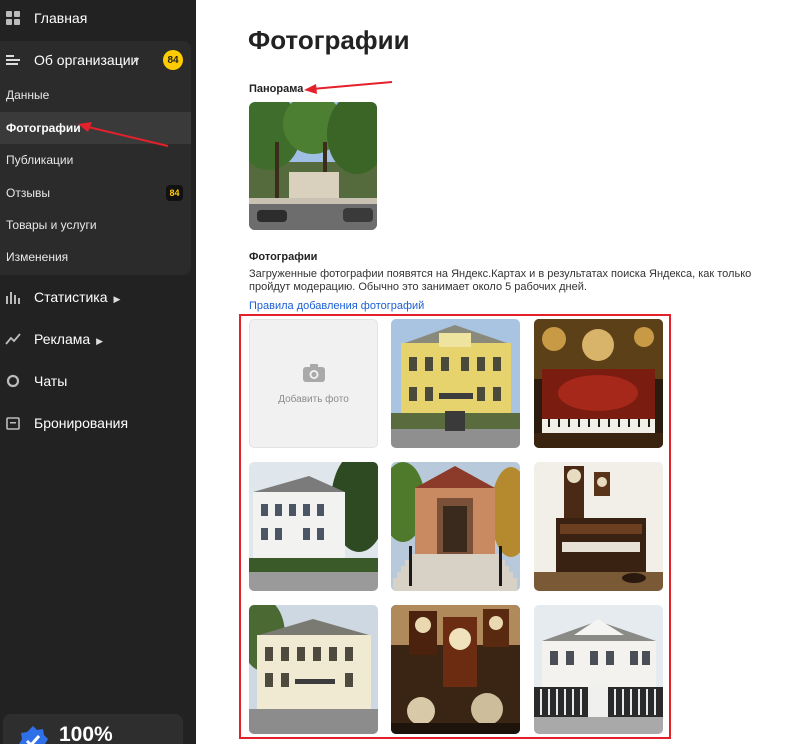  Describe the element at coordinates (61, 18) in the screenshot. I see `nav-home-label: Главная` at that location.